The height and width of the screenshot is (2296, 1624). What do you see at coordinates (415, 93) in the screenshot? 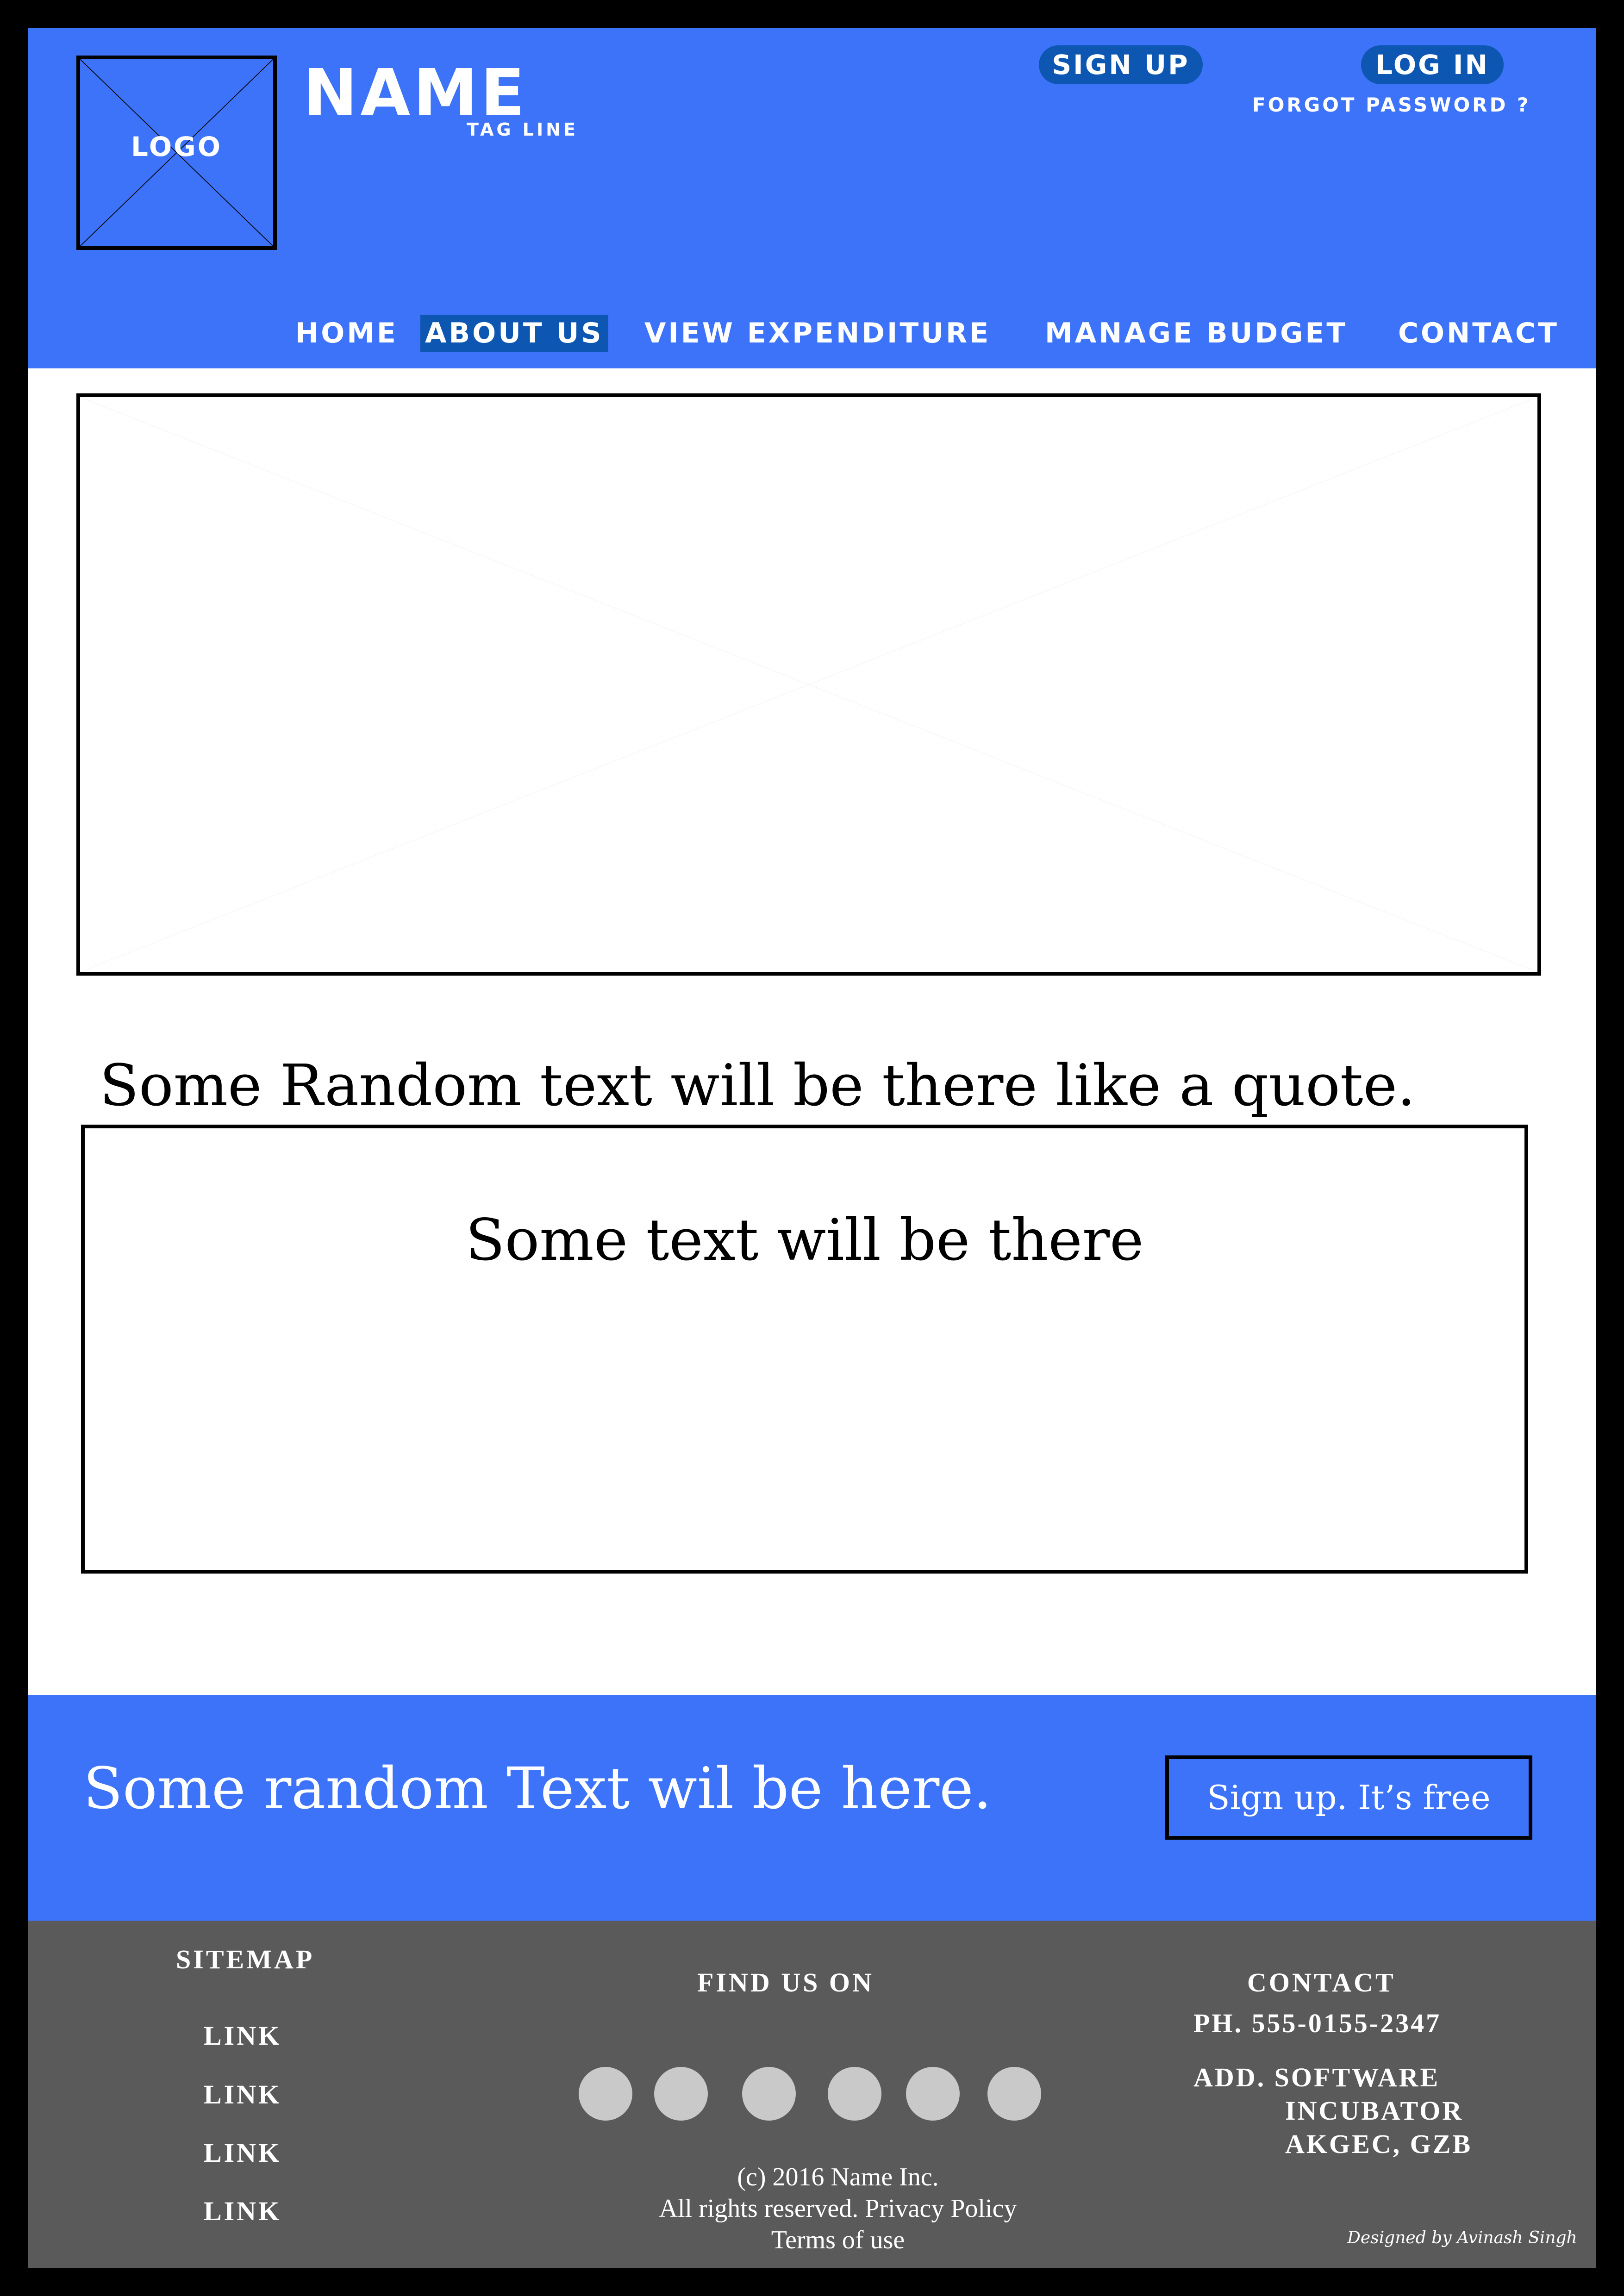
I see `brand-name: NAME` at bounding box center [415, 93].